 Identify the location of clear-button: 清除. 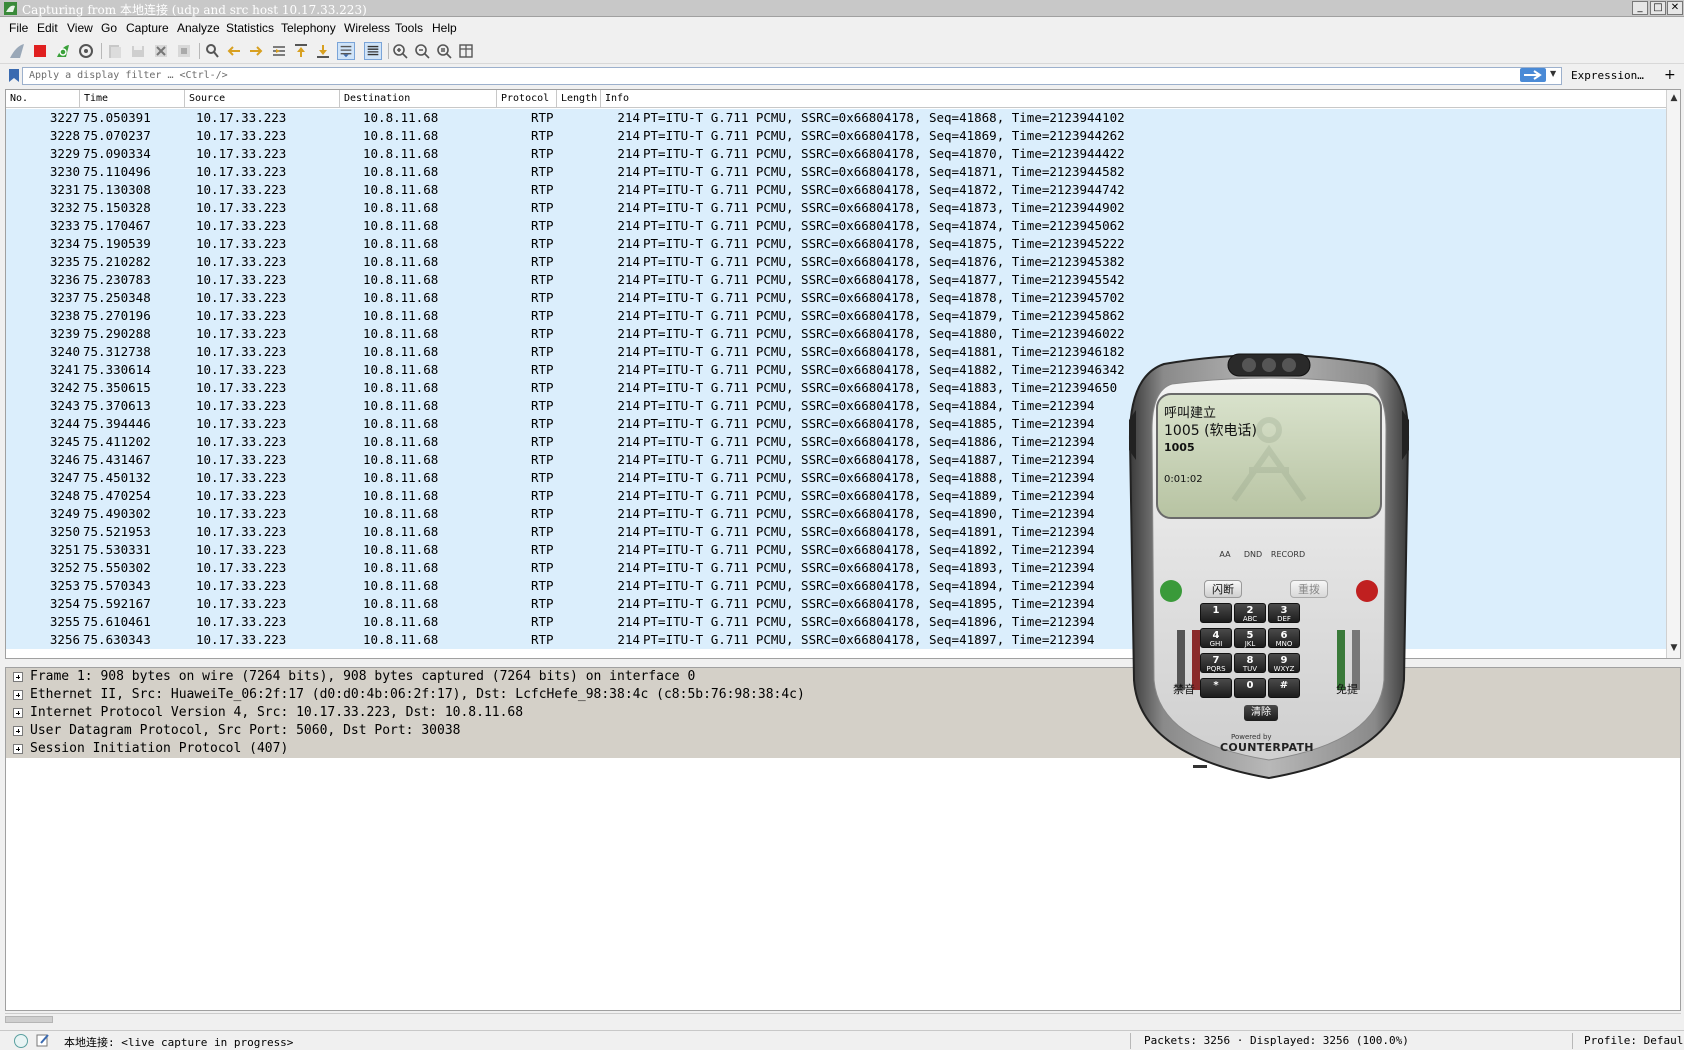
(1261, 713).